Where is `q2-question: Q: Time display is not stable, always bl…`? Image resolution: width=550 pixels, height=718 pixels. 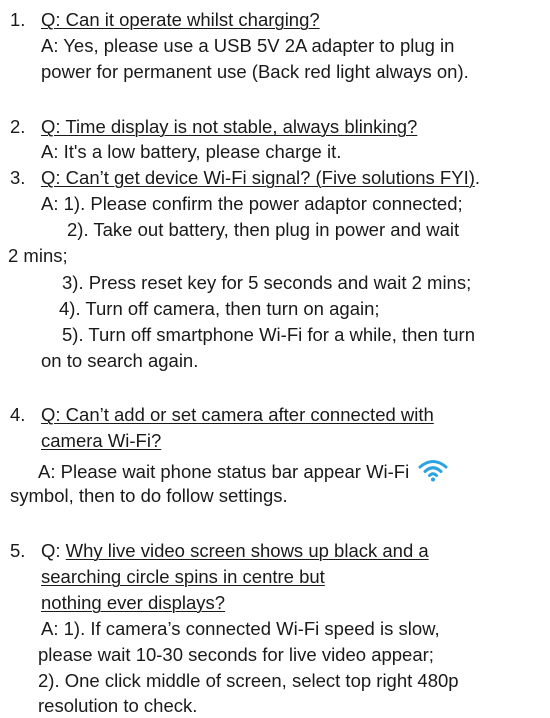
q2-question: Q: Time display is not stable, always bl… is located at coordinates (229, 126).